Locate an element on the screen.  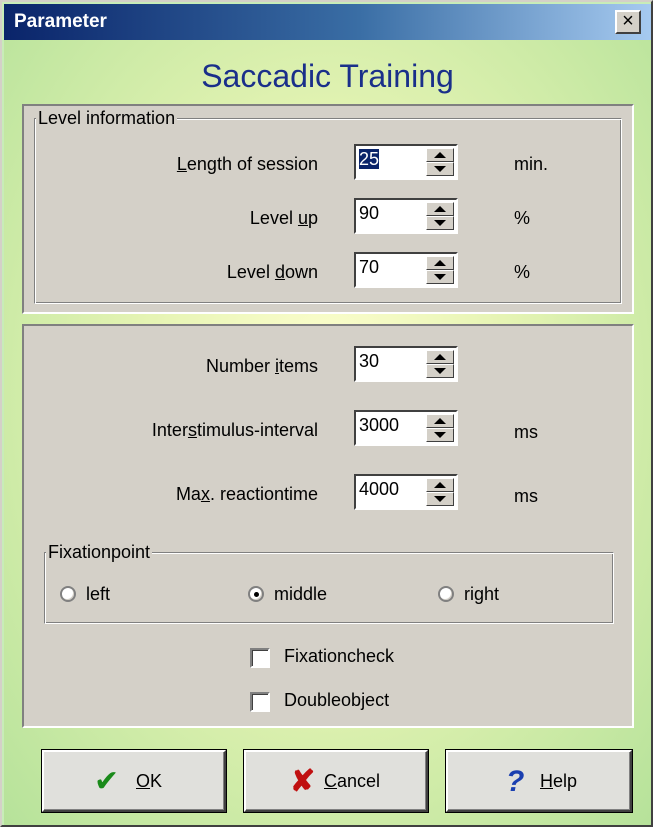
level-down-unit: % is located at coordinates (522, 272).